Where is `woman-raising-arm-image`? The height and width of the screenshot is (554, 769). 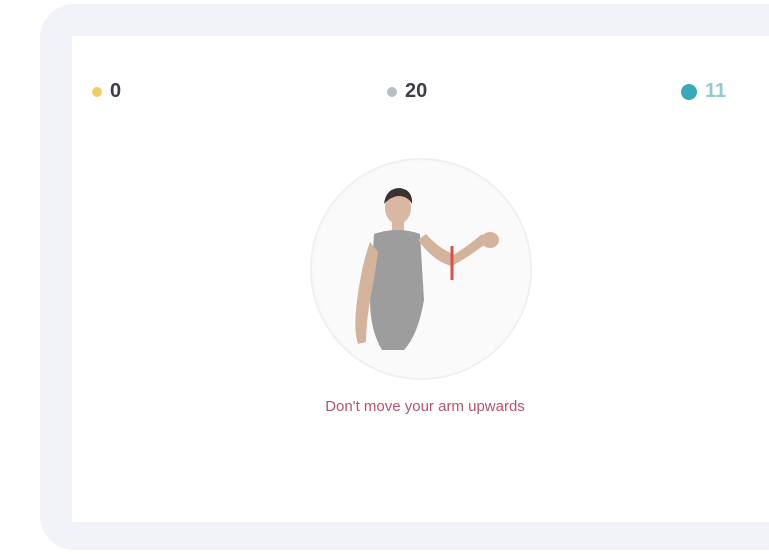
woman-raising-arm-image is located at coordinates (422, 270).